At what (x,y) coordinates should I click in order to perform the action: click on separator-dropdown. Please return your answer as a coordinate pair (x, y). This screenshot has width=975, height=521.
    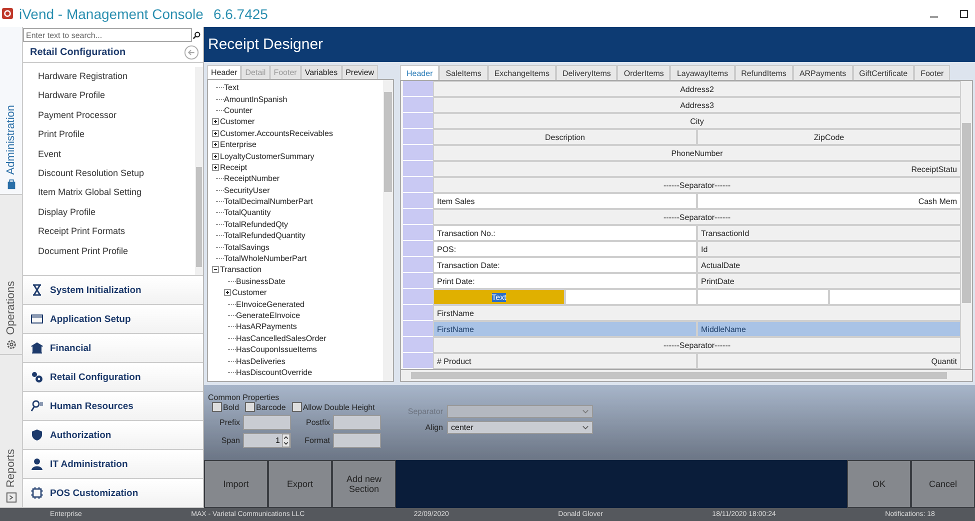
    Looking at the image, I should click on (520, 411).